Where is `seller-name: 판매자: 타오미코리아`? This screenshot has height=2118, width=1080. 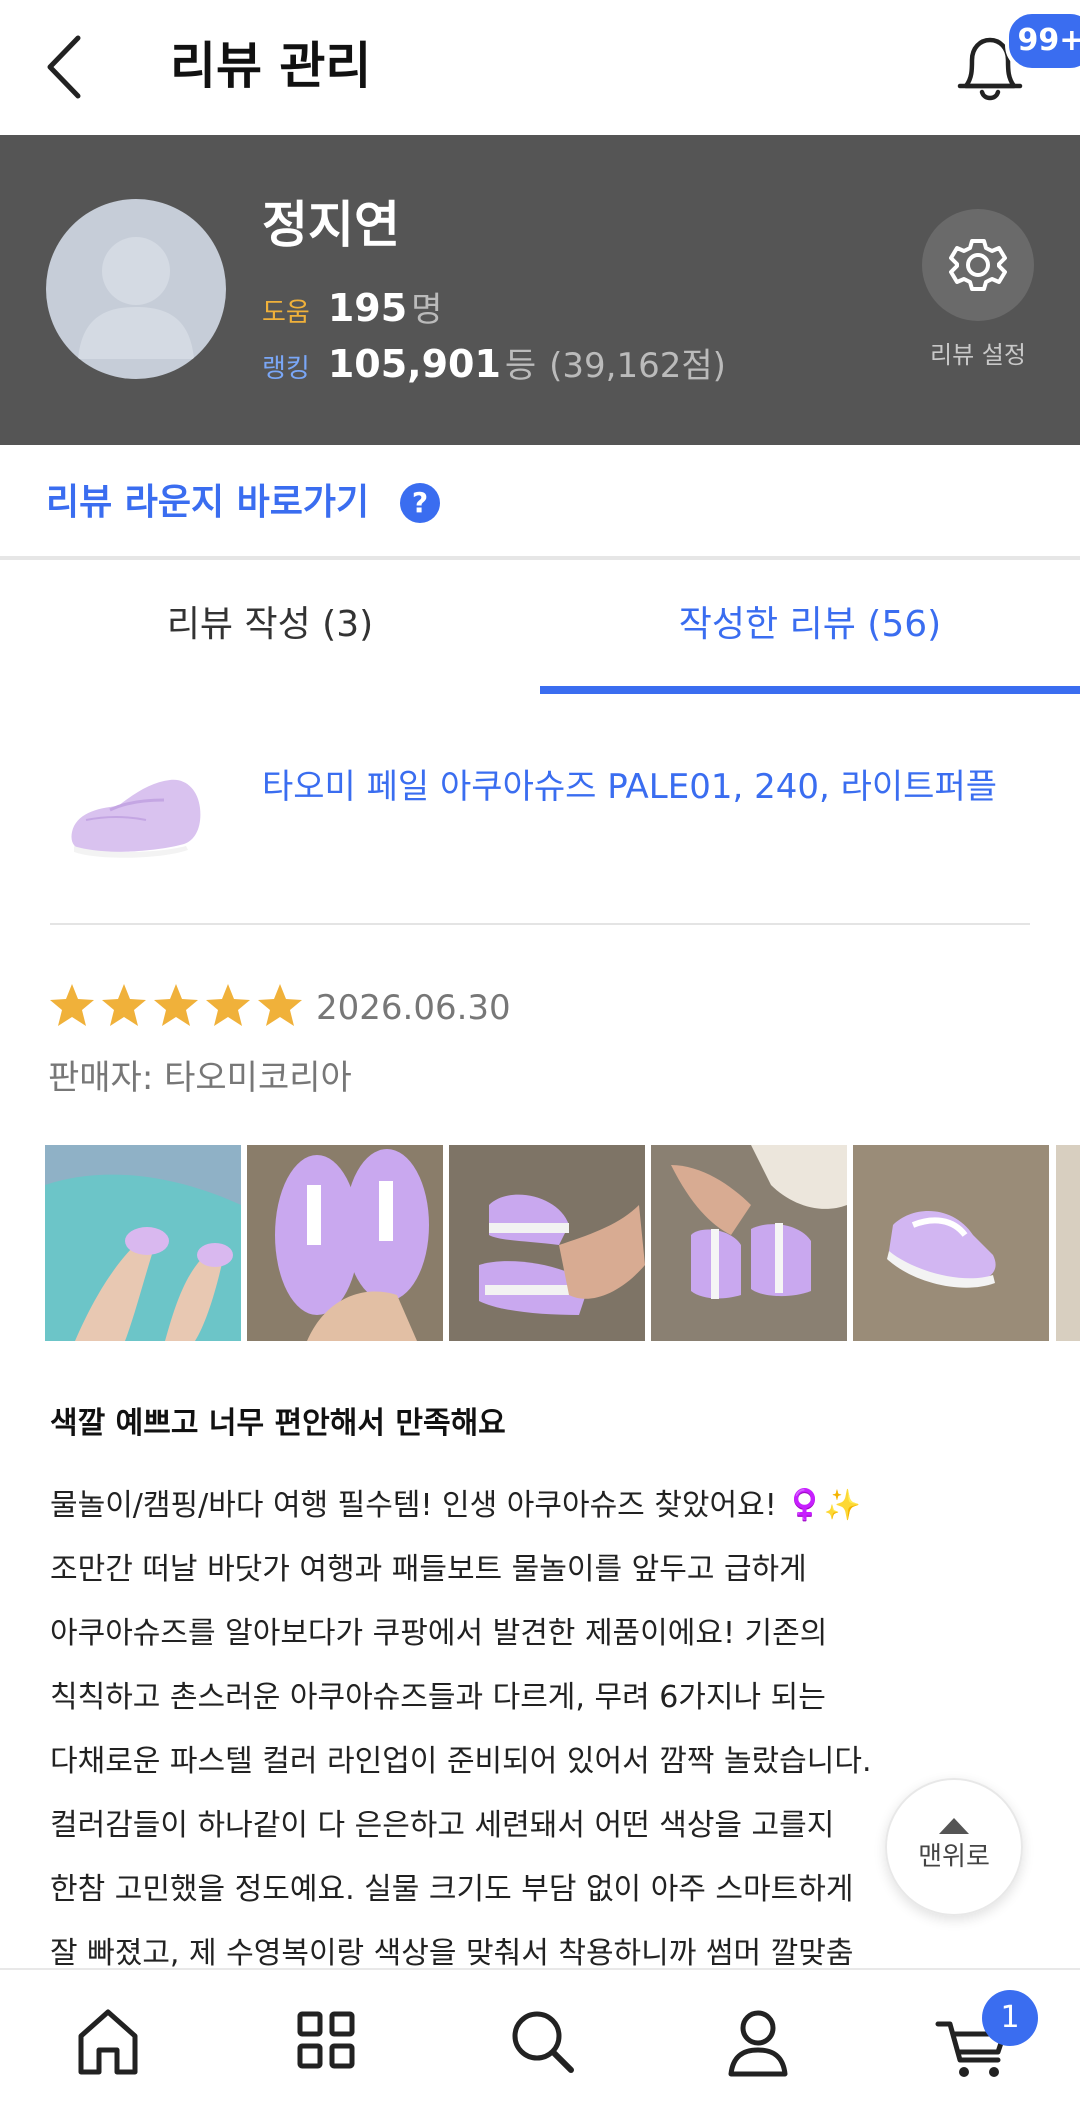
seller-name: 판매자: 타오미코리아 is located at coordinates (200, 1078).